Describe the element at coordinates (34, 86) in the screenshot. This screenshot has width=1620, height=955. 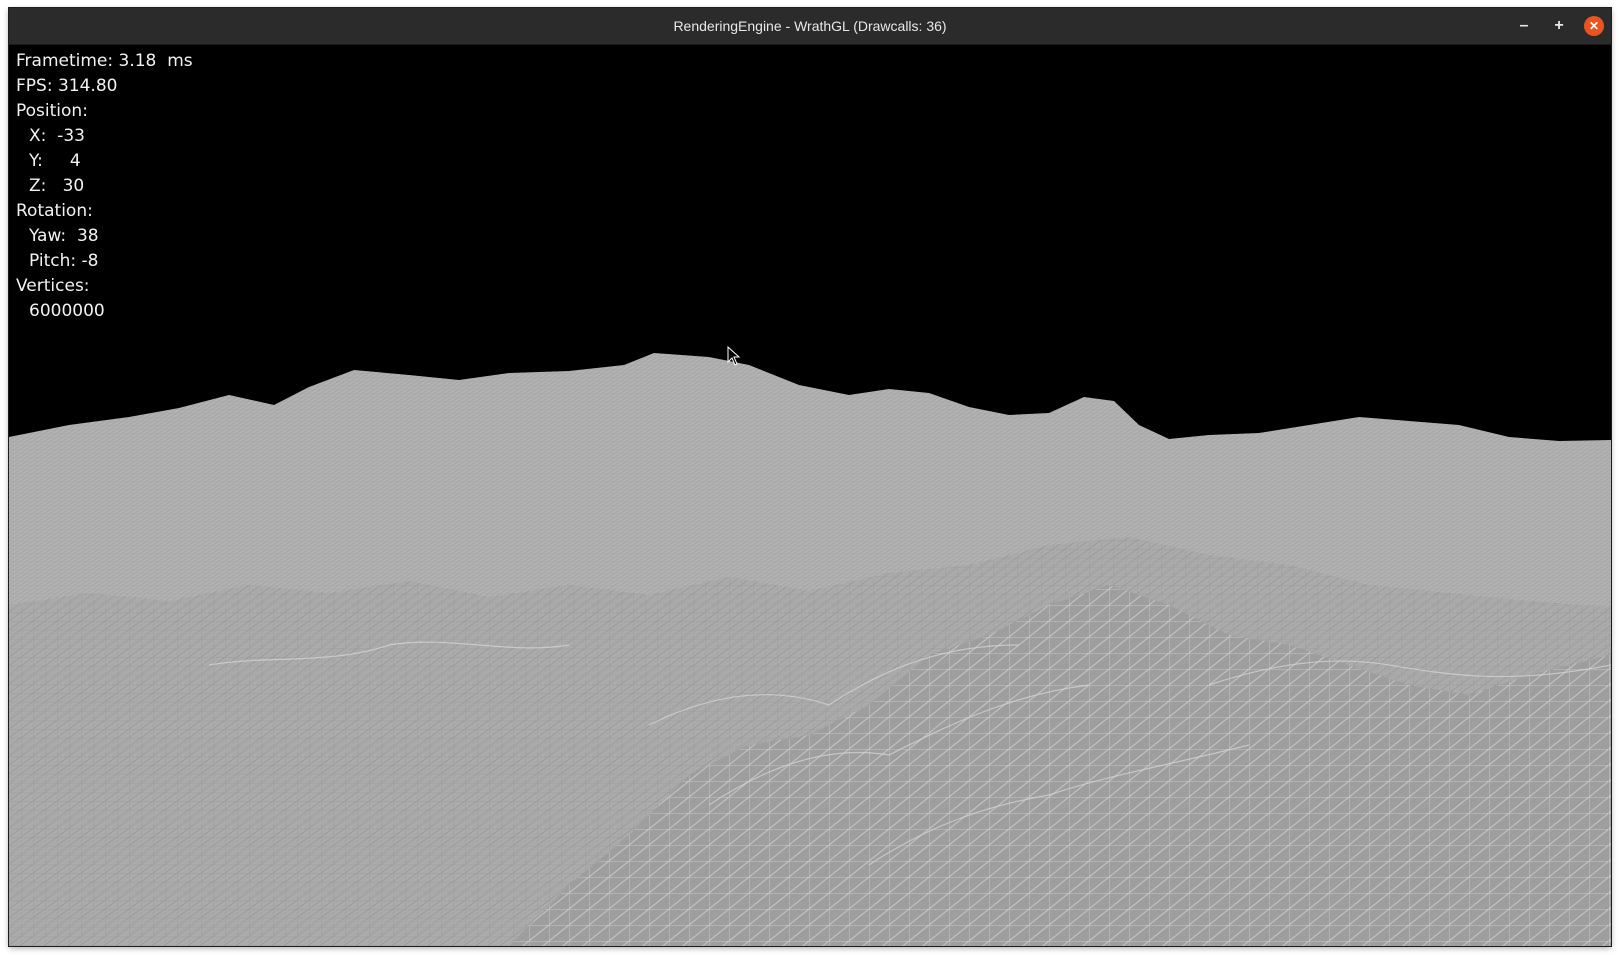
I see `fps-label: FPS:` at that location.